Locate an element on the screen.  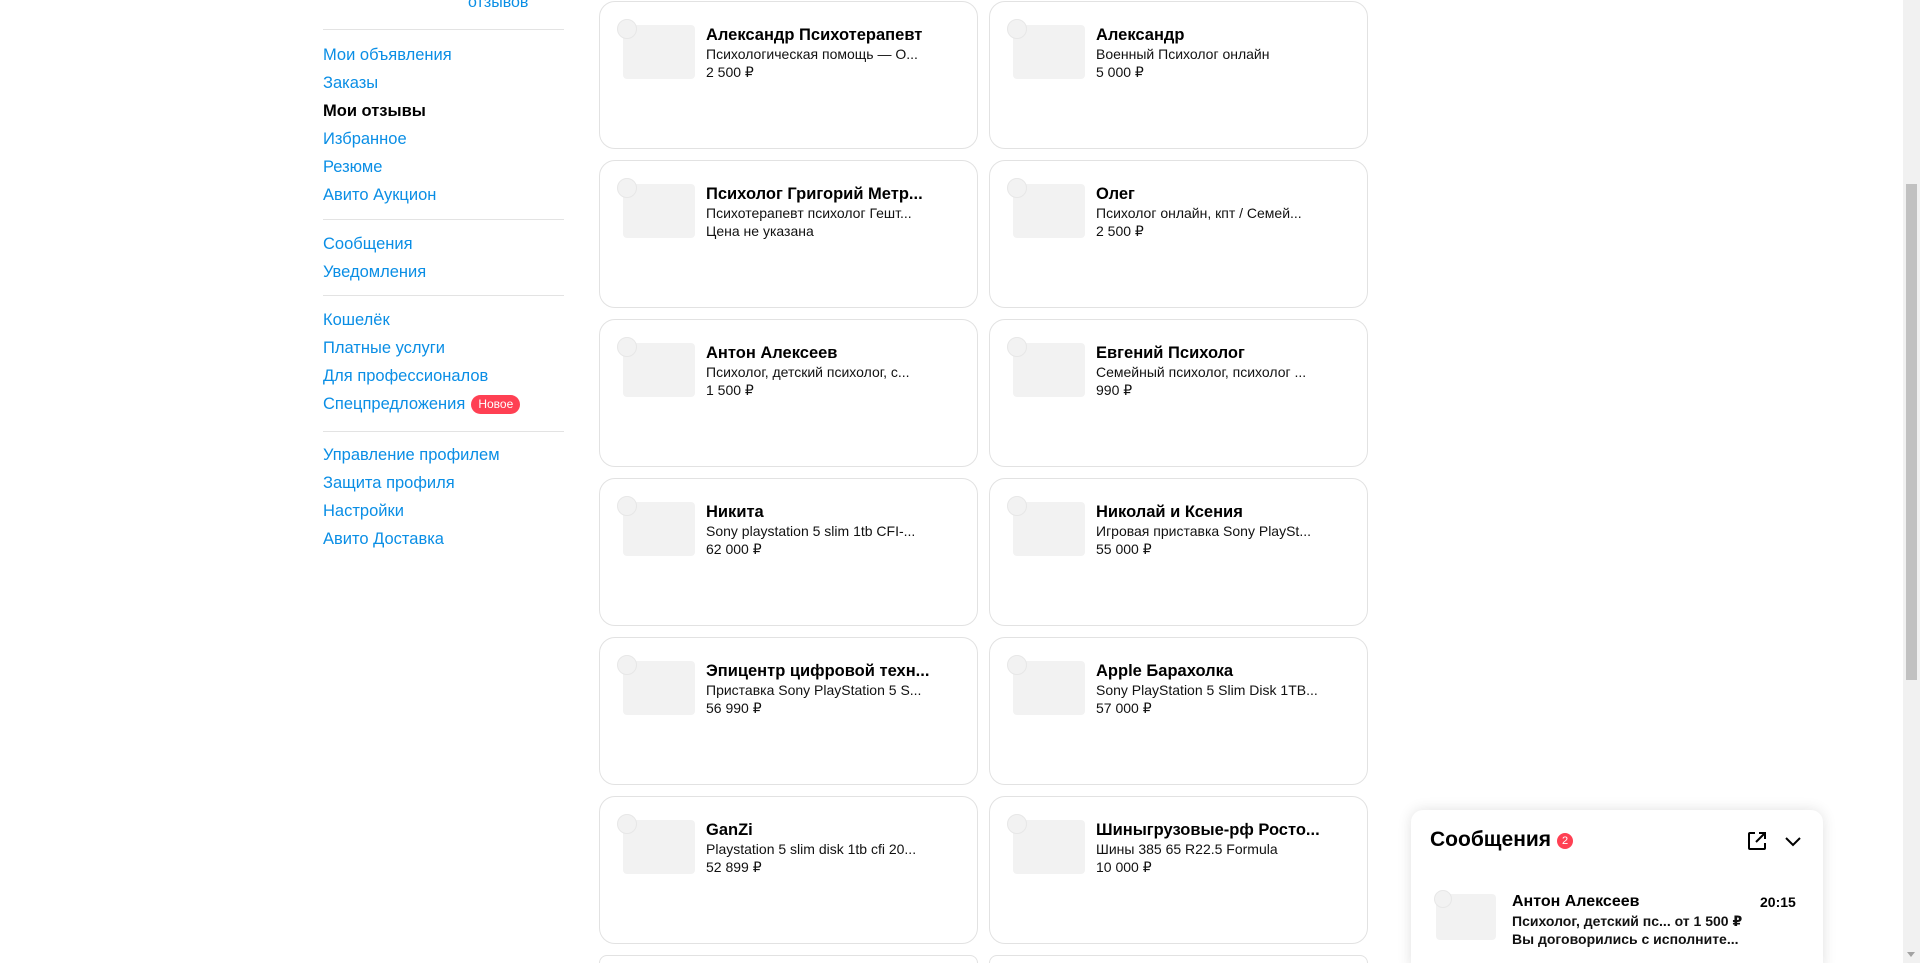
open-external-icon is located at coordinates (1757, 841).